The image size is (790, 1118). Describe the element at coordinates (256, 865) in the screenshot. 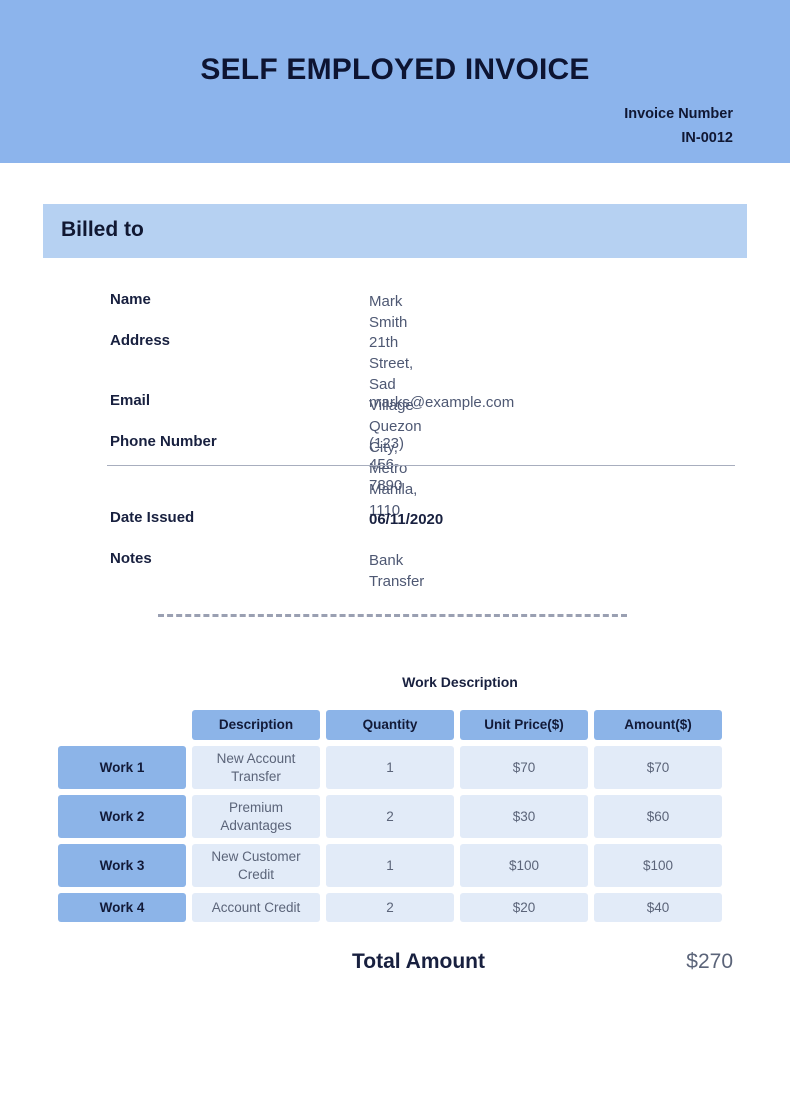

I see `row-description: New Customer Credit` at that location.